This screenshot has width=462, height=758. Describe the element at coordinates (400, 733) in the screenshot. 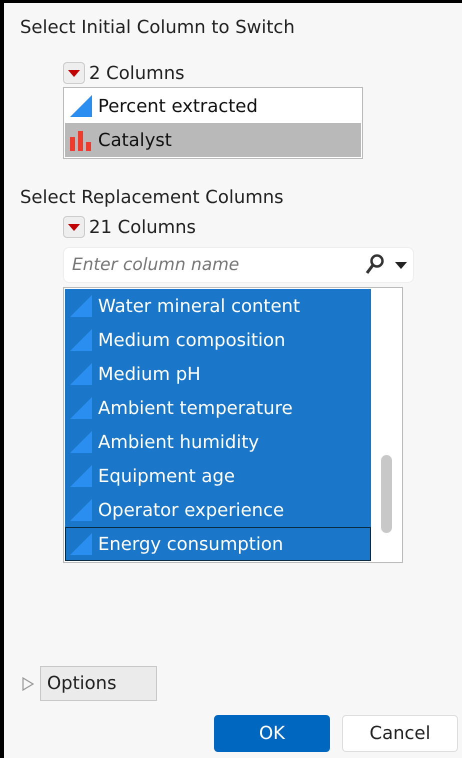

I see `cancel-button: Cancel` at that location.